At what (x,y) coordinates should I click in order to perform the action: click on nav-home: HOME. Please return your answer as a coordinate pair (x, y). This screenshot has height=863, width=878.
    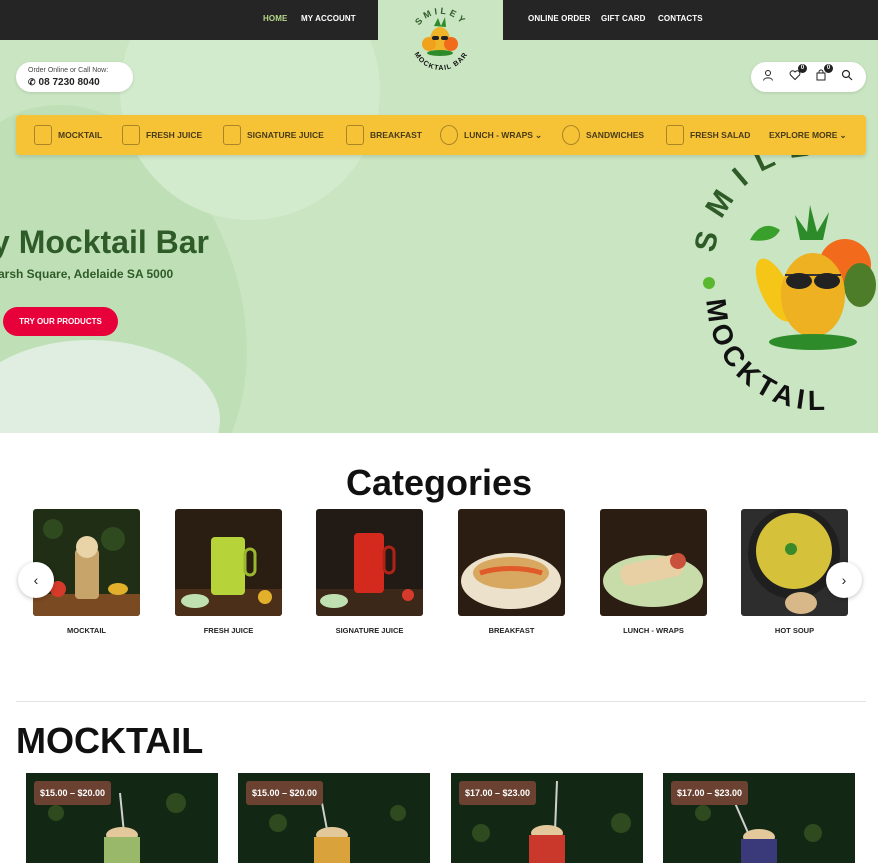
    Looking at the image, I should click on (275, 18).